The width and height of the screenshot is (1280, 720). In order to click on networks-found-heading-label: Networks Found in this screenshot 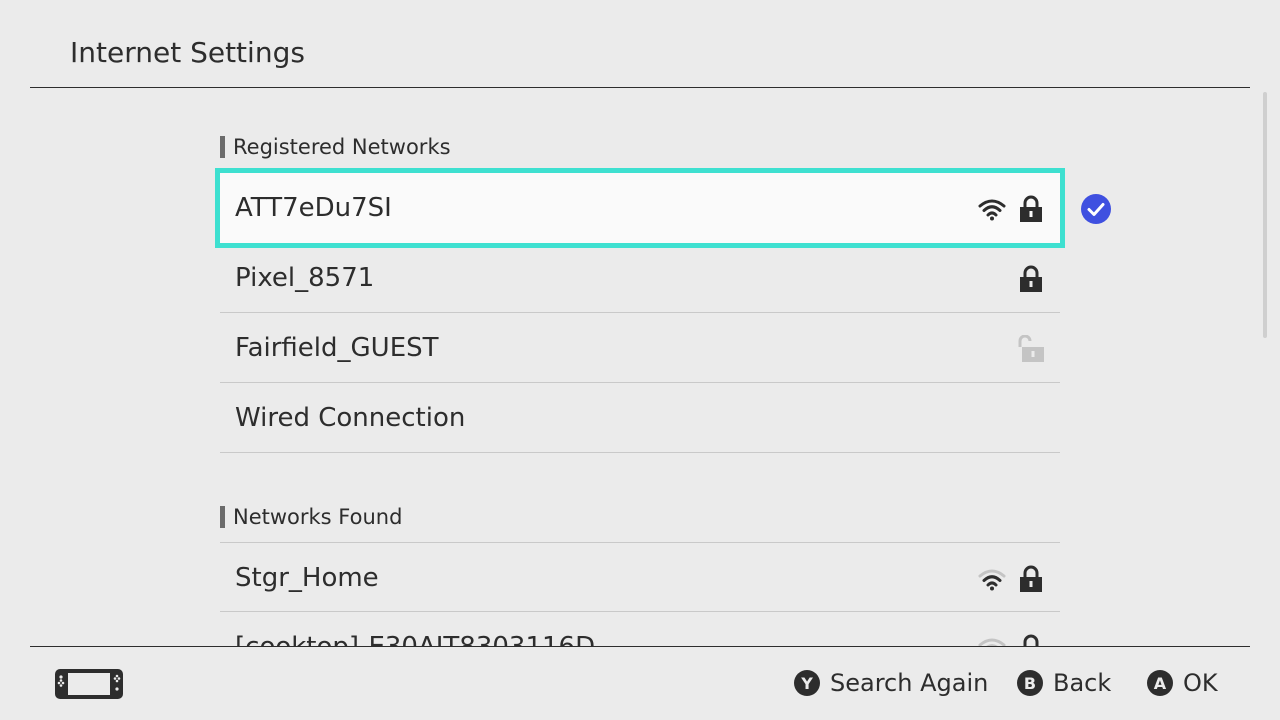, I will do `click(318, 517)`.